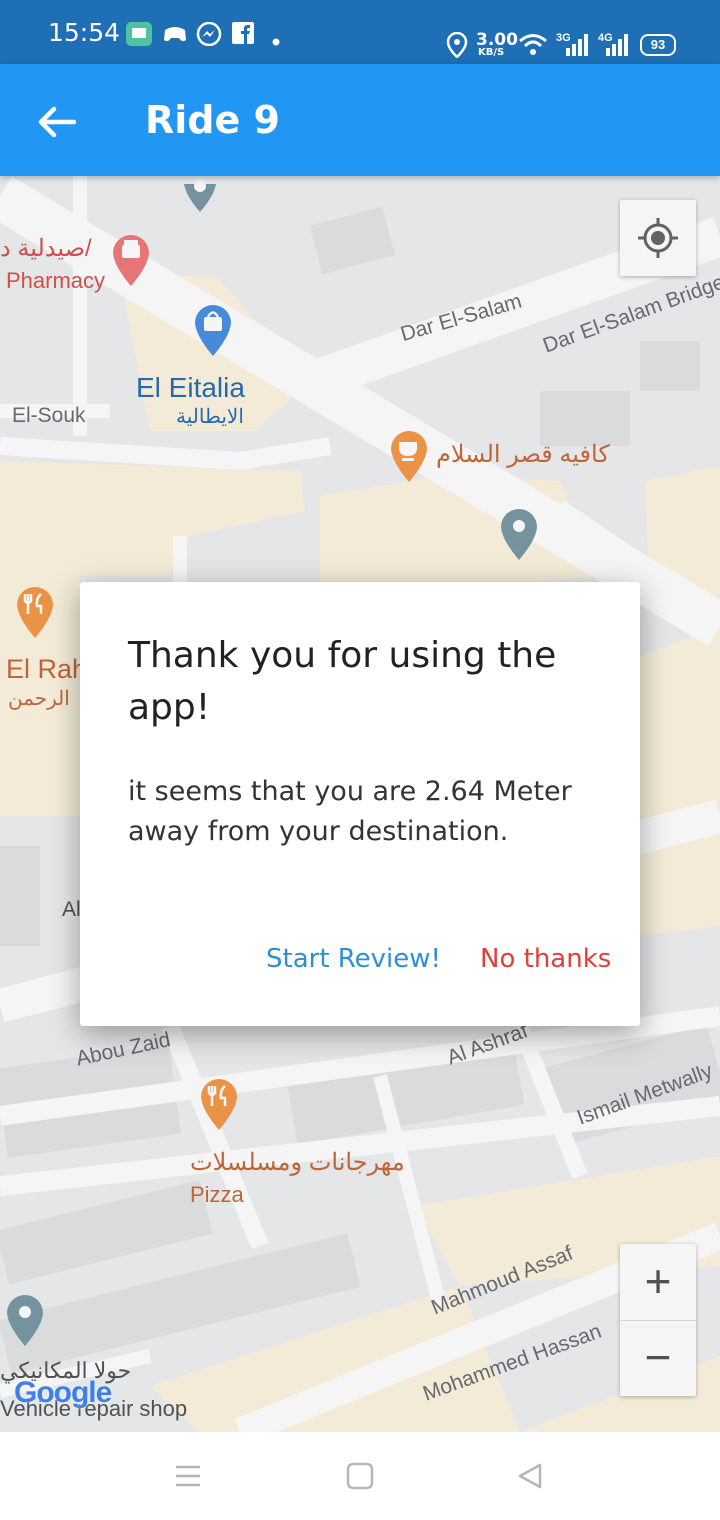 Image resolution: width=720 pixels, height=1520 pixels. What do you see at coordinates (360, 32) in the screenshot?
I see `status-bar: 15:54 3.00 KB/S 3G 4G 93` at bounding box center [360, 32].